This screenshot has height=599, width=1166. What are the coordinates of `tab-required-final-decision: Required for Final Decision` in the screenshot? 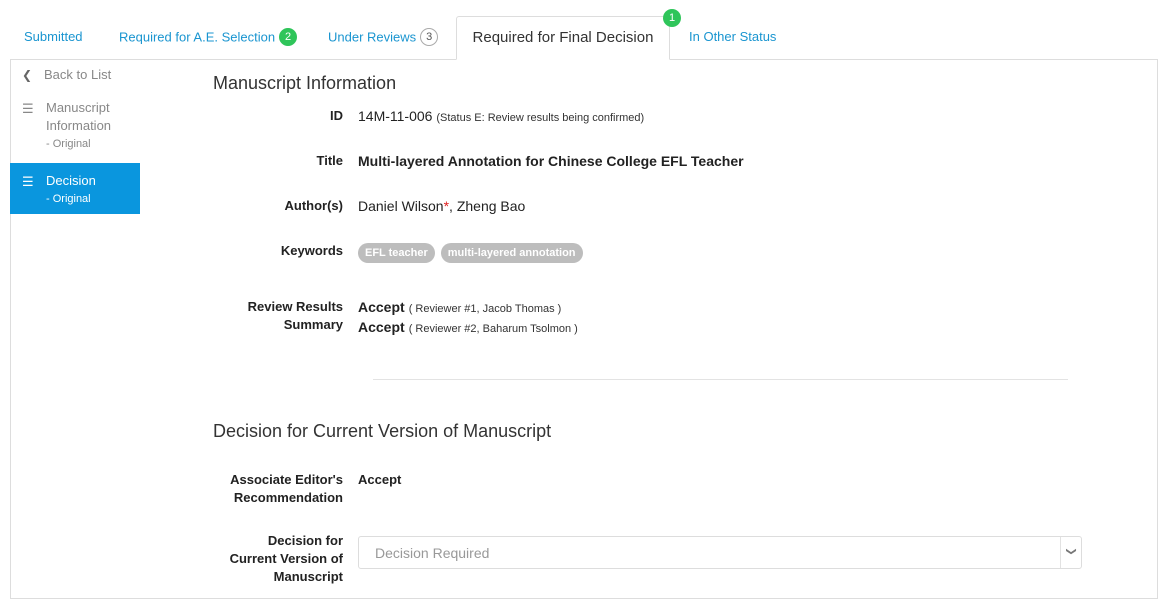 It's located at (563, 38).